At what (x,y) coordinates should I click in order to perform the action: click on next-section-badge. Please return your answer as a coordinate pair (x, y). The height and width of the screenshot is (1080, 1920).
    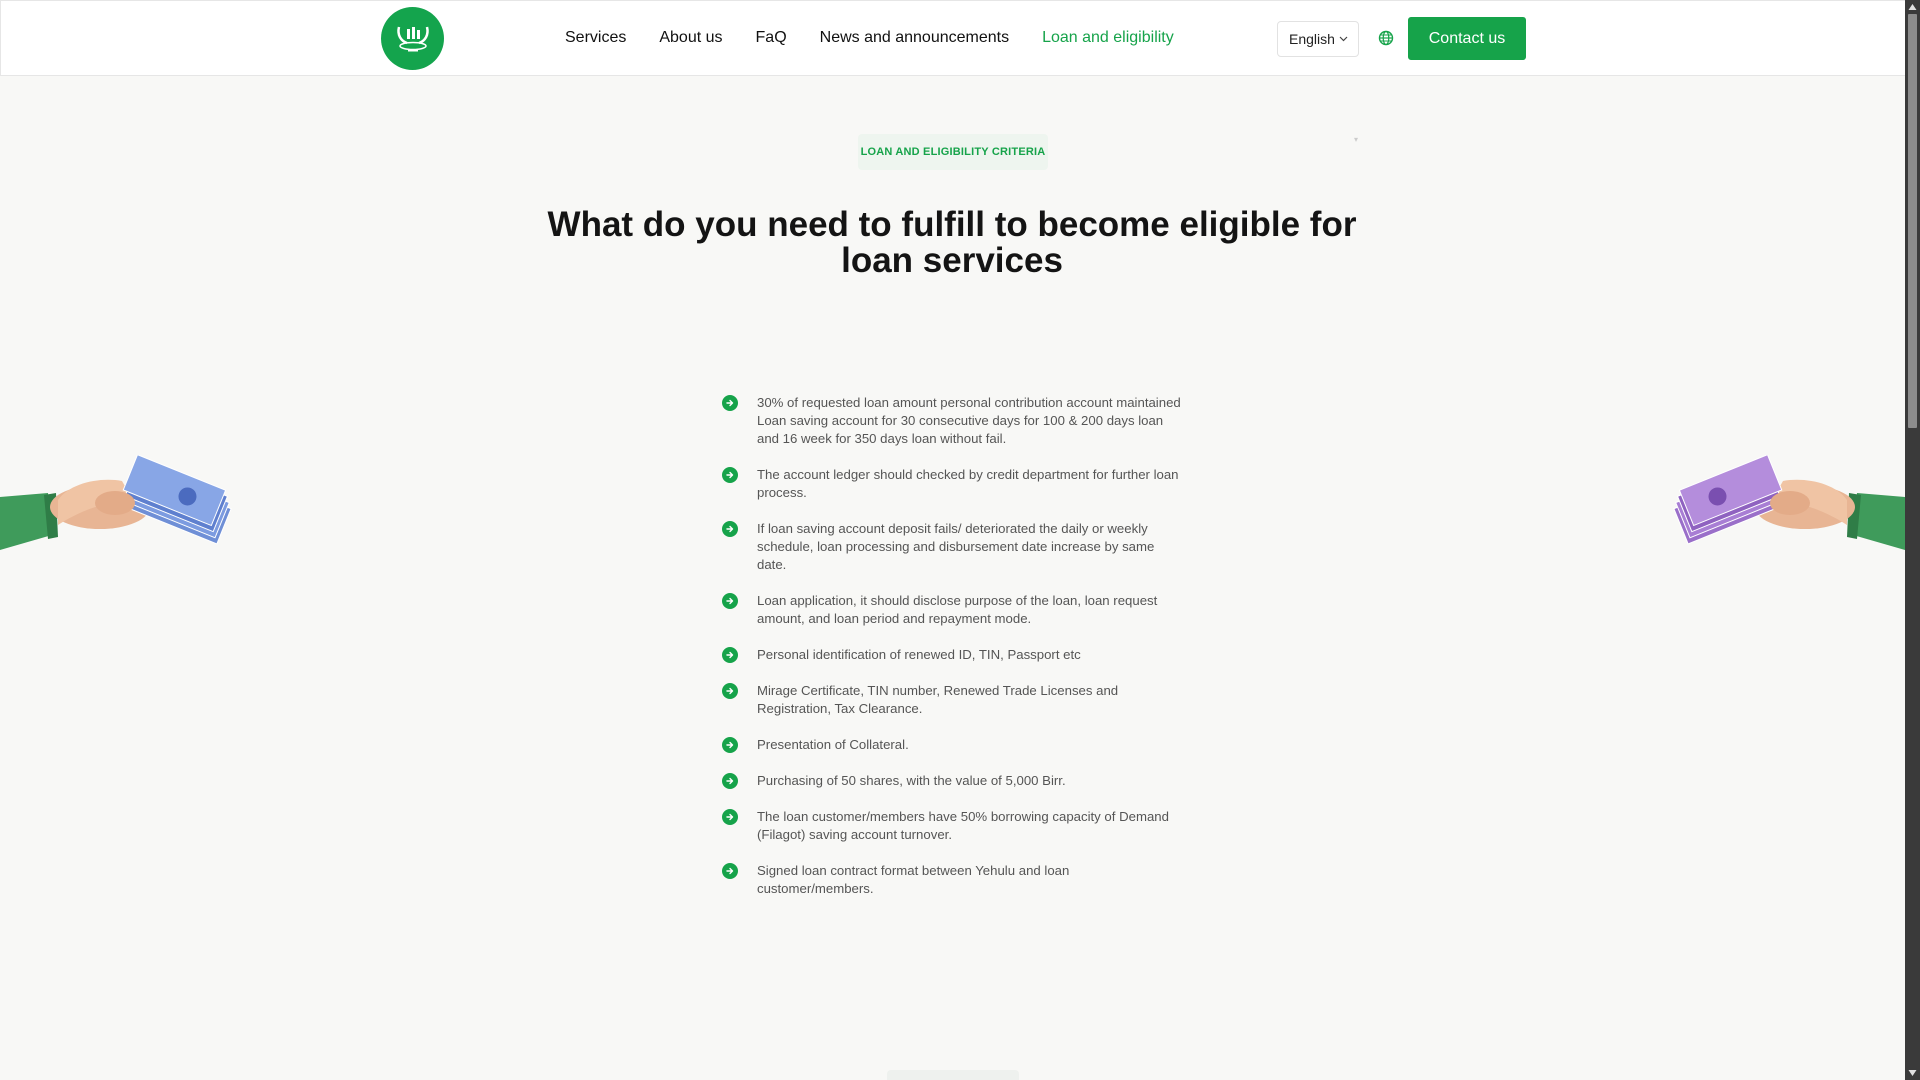
    Looking at the image, I should click on (953, 1075).